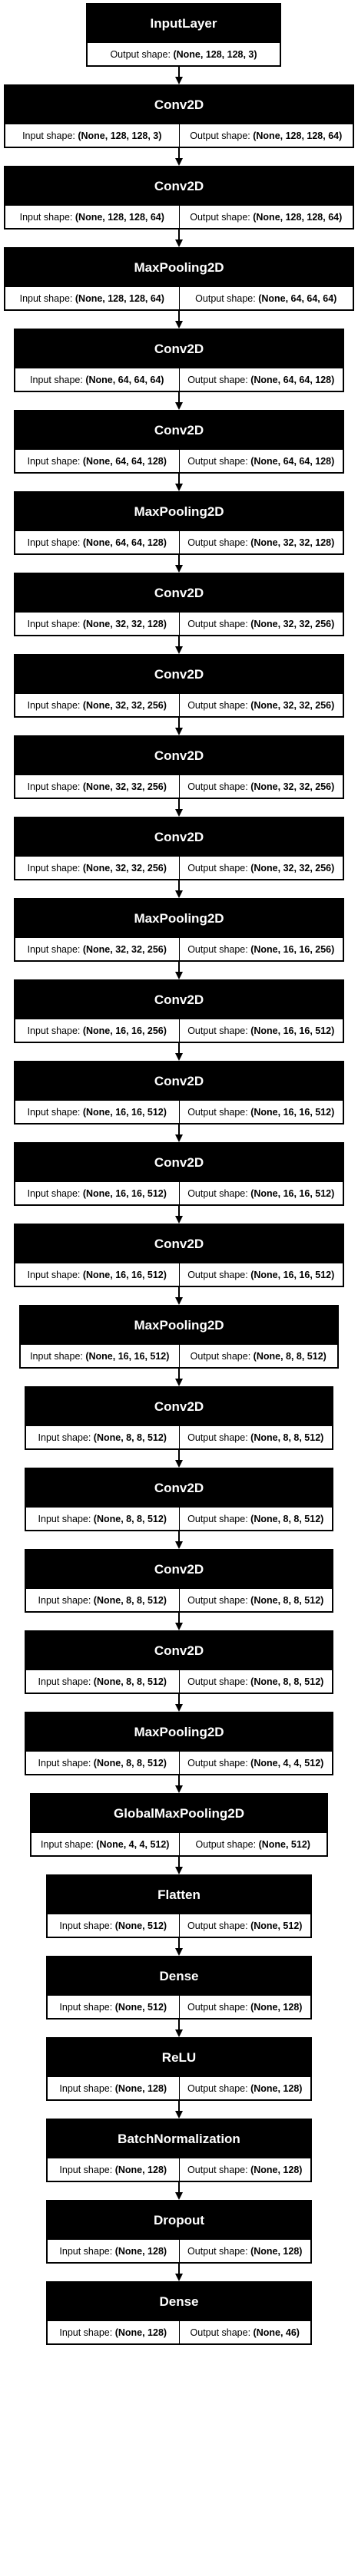  What do you see at coordinates (140, 2170) in the screenshot?
I see `input-shape-cell-value: (None, 128)` at bounding box center [140, 2170].